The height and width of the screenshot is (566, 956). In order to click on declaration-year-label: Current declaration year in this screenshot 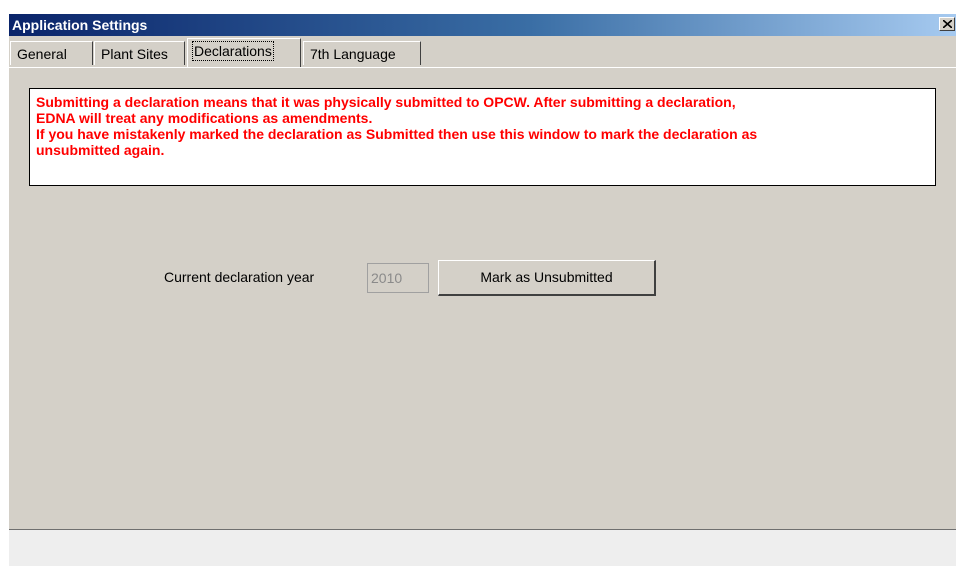, I will do `click(239, 277)`.